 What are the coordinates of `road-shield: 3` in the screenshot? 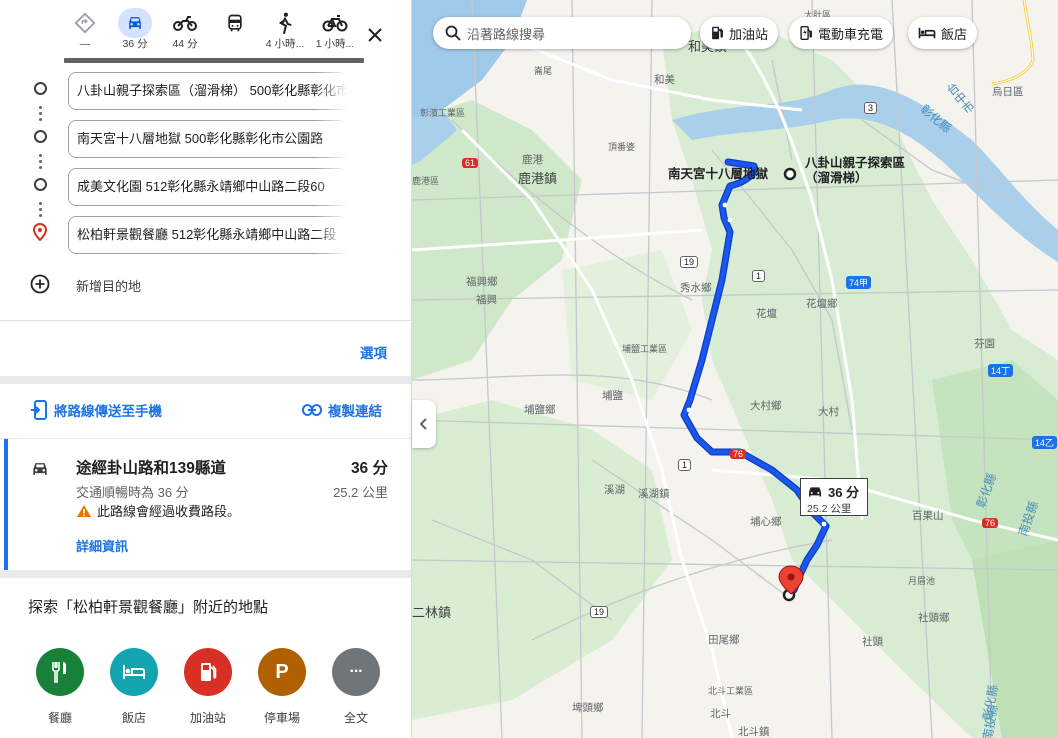 It's located at (871, 108).